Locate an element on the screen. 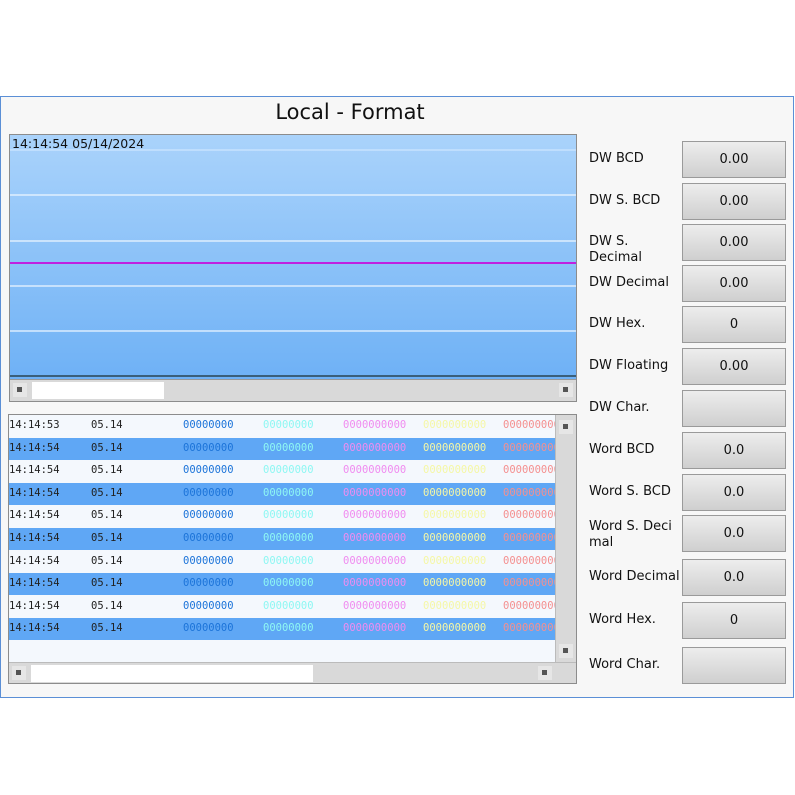  field-label: DW BCD is located at coordinates (616, 158).